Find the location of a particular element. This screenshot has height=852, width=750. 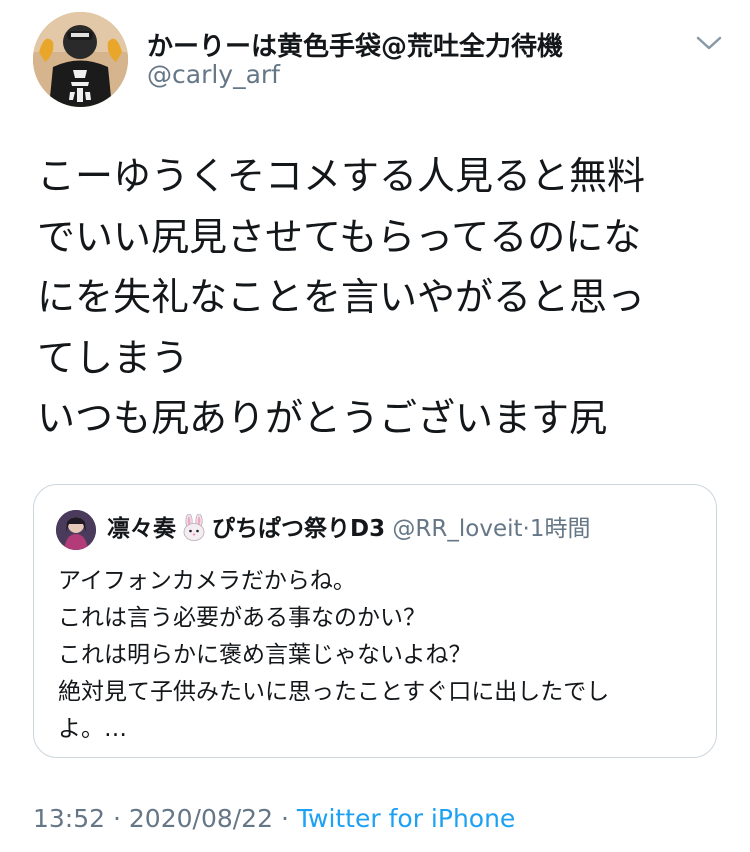

tweet-text-line: でいい尻見させてもらってるのにな is located at coordinates (339, 236).